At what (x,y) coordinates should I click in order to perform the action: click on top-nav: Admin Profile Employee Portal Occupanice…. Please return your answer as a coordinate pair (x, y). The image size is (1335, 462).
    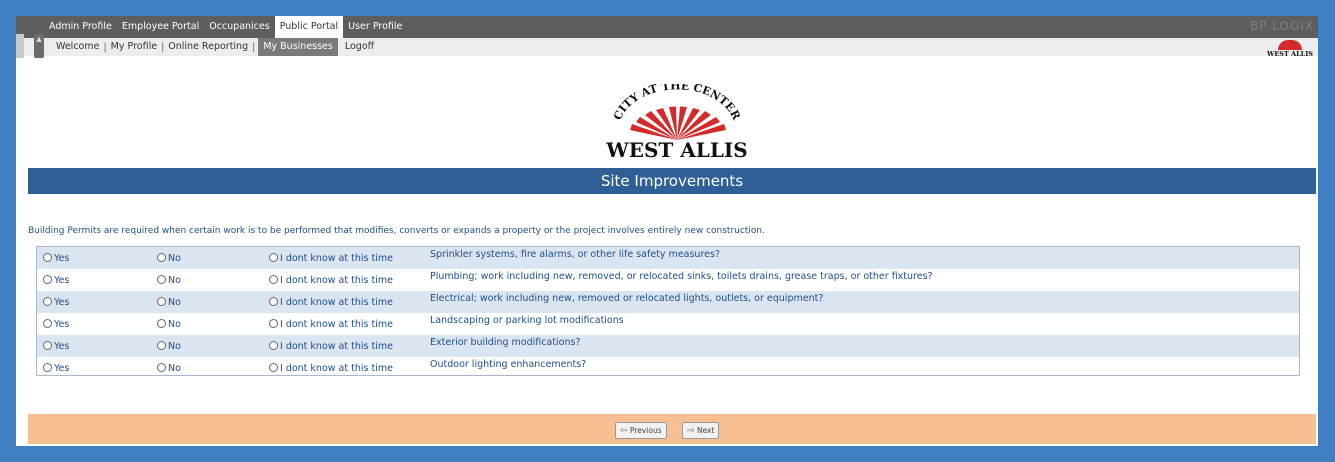
    Looking at the image, I should click on (225, 27).